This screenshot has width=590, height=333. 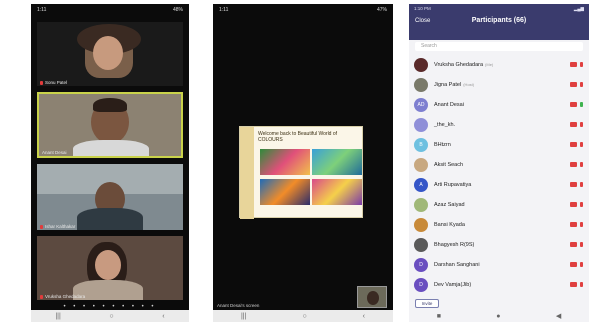 I want to click on participants-title: Participants (66), so click(x=499, y=20).